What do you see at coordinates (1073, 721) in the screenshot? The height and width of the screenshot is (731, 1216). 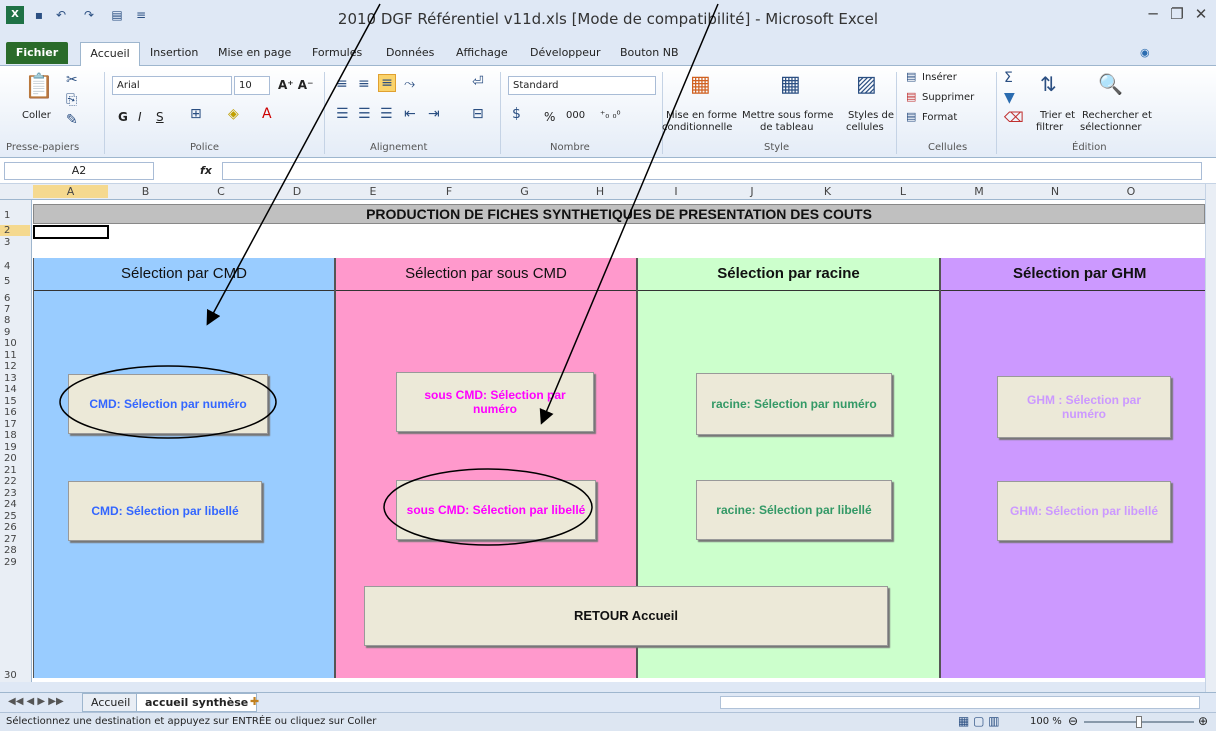 I see `zoom-out-icon: ⊖` at bounding box center [1073, 721].